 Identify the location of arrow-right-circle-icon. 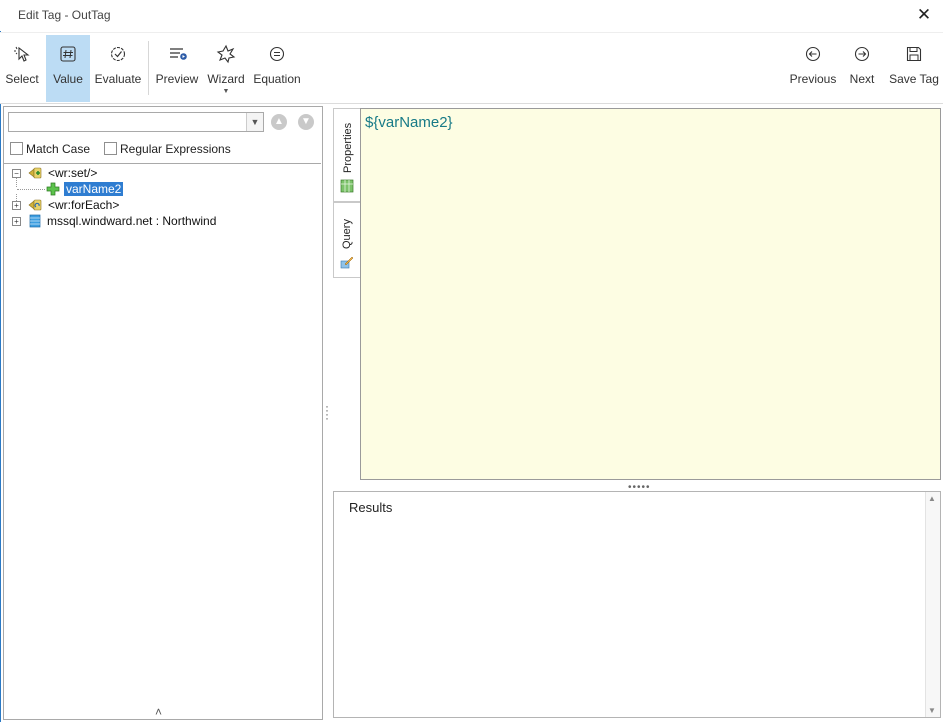
(862, 54).